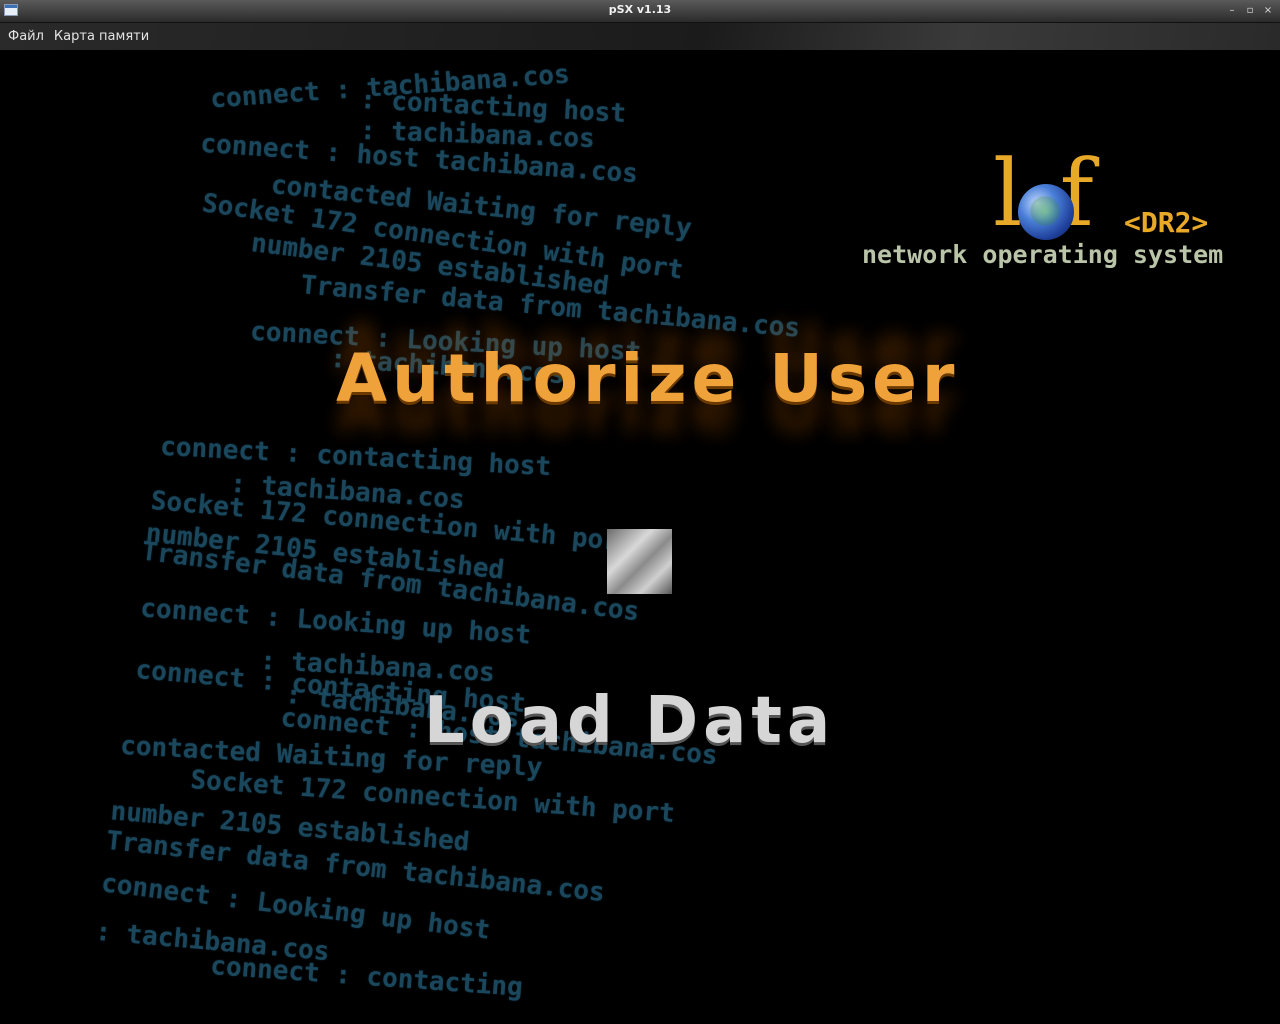 The image size is (1280, 1024). I want to click on title-bar: pSX v1.13 – ▫ ×, so click(640, 11).